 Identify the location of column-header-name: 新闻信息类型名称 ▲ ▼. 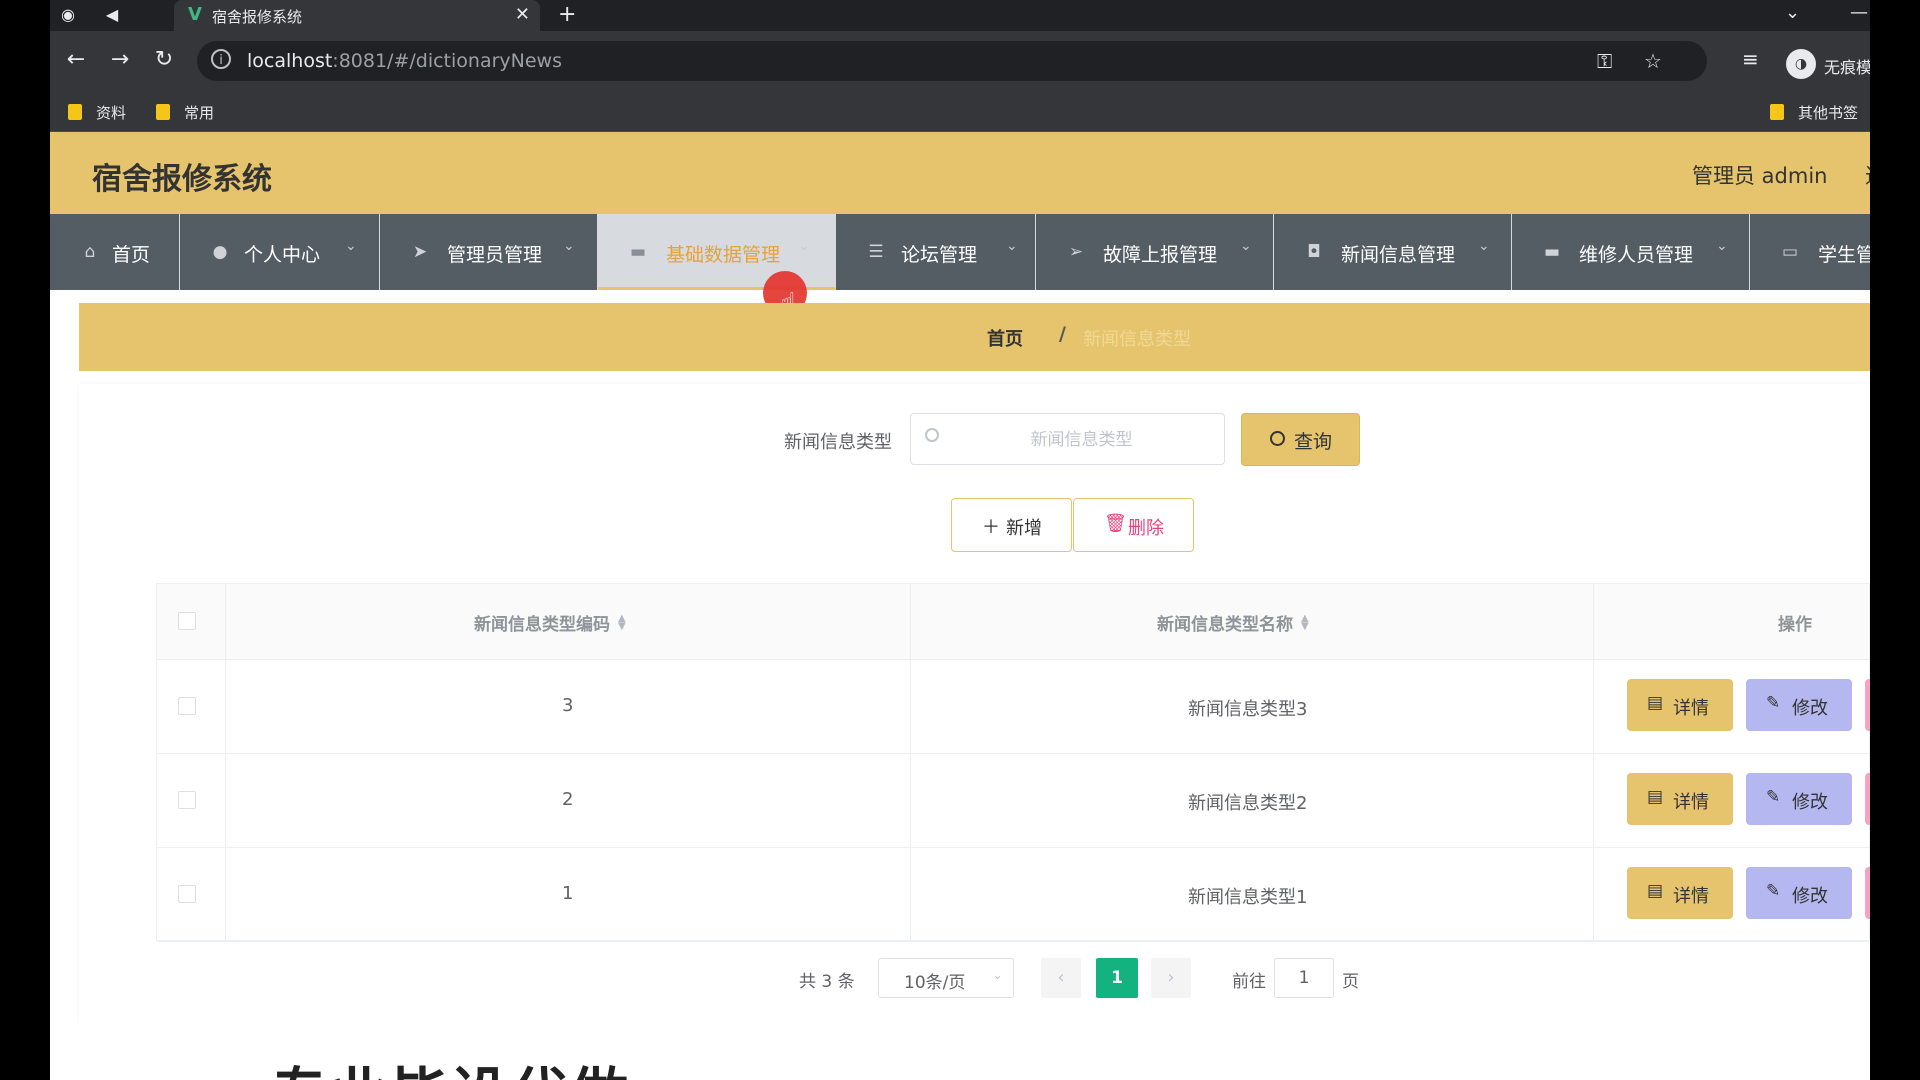
(1233, 623).